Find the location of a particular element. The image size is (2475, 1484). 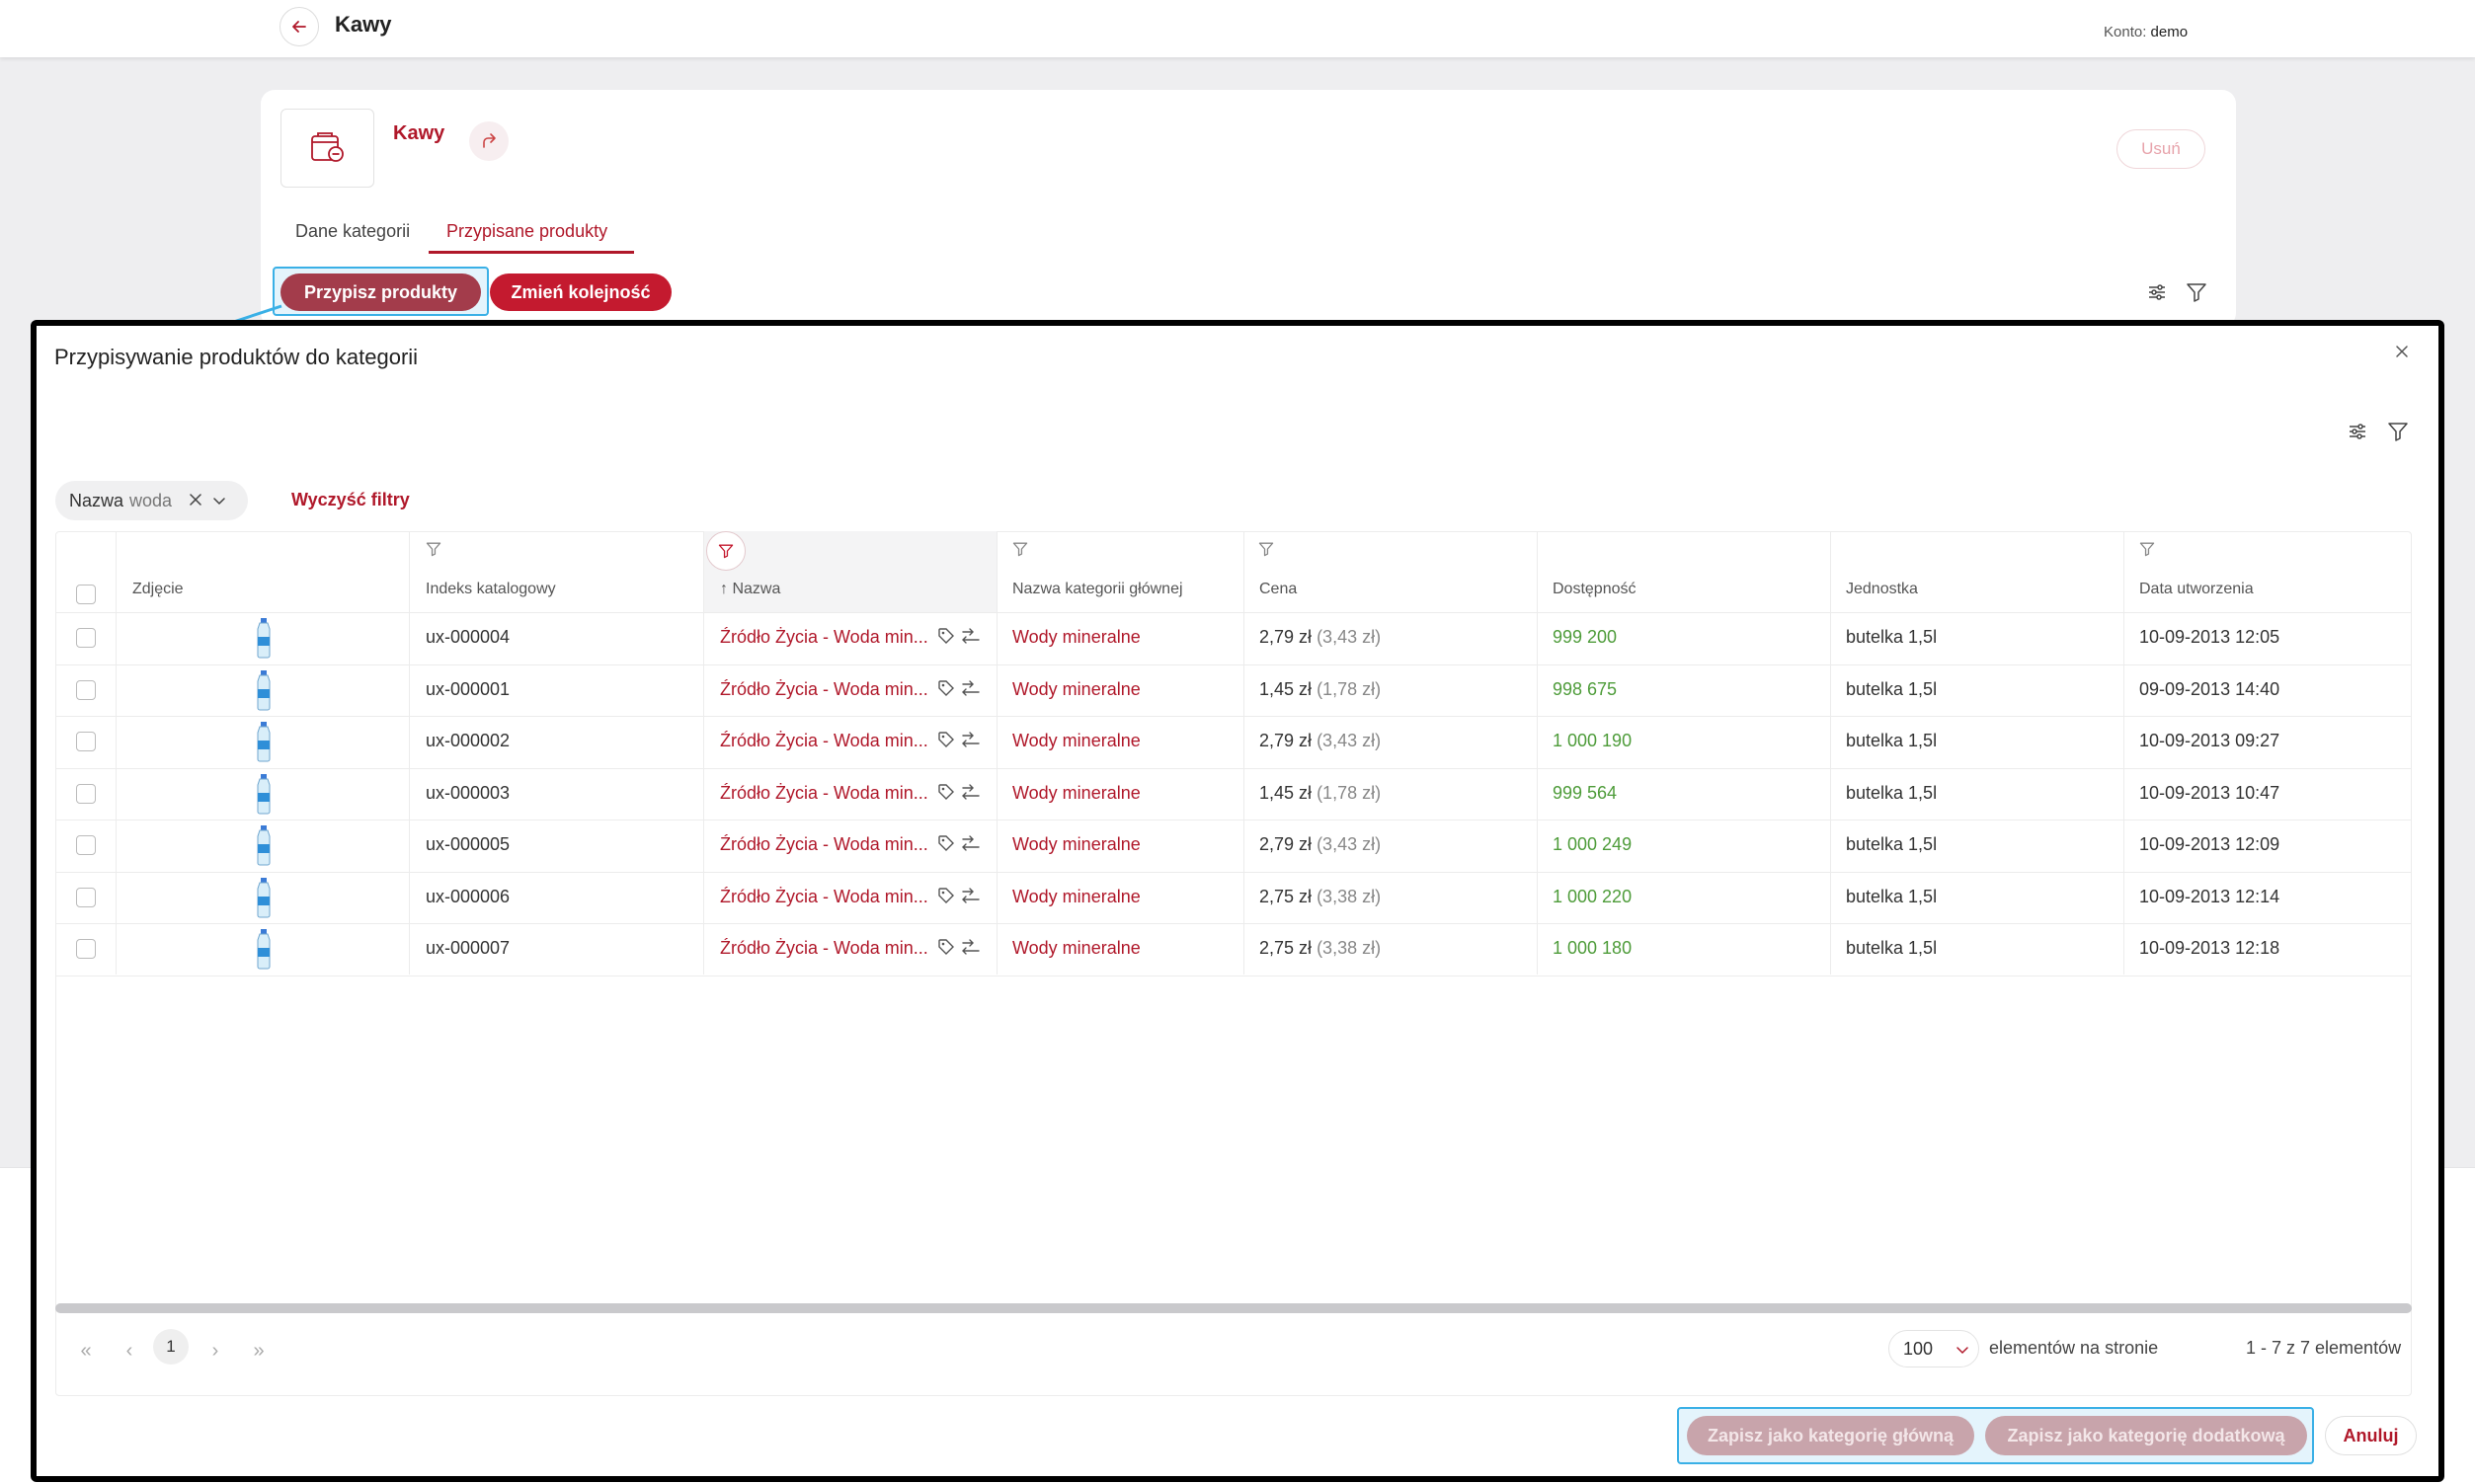

column-header-name: ↑ Nazwa is located at coordinates (750, 589).